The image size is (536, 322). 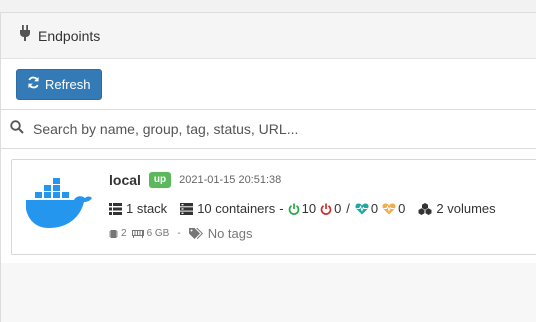 What do you see at coordinates (137, 233) in the screenshot?
I see `memory-icon` at bounding box center [137, 233].